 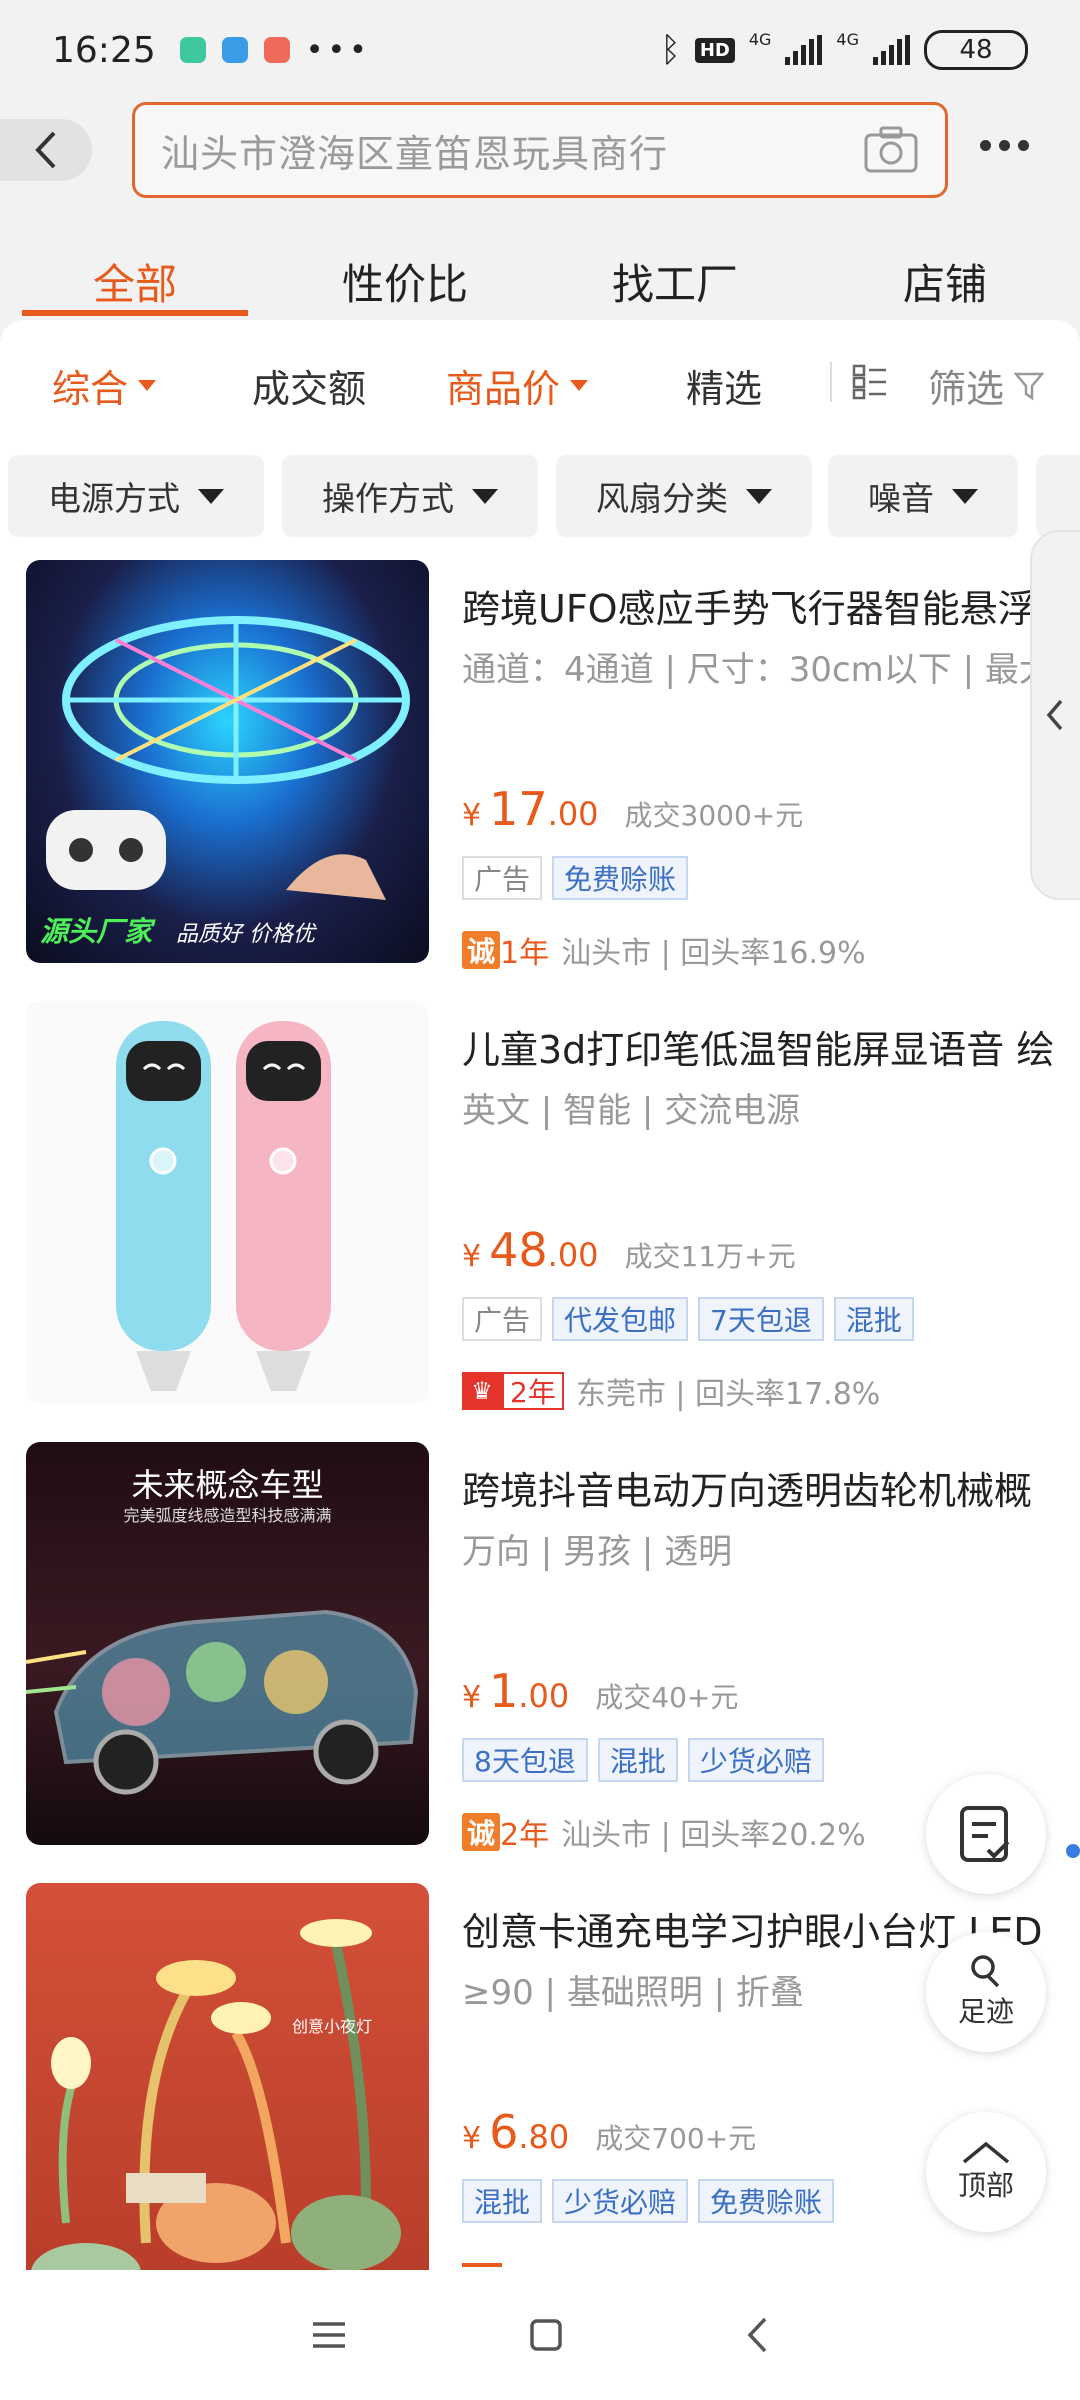 I want to click on filter-chip-power: 电源方式, so click(x=136, y=496).